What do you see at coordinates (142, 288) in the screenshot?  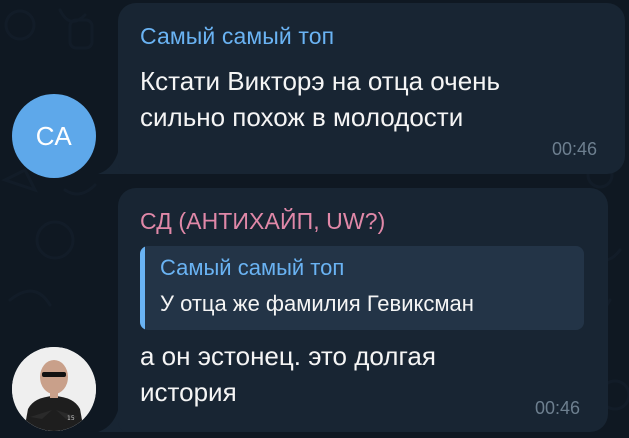 I see `reply-accent-bar` at bounding box center [142, 288].